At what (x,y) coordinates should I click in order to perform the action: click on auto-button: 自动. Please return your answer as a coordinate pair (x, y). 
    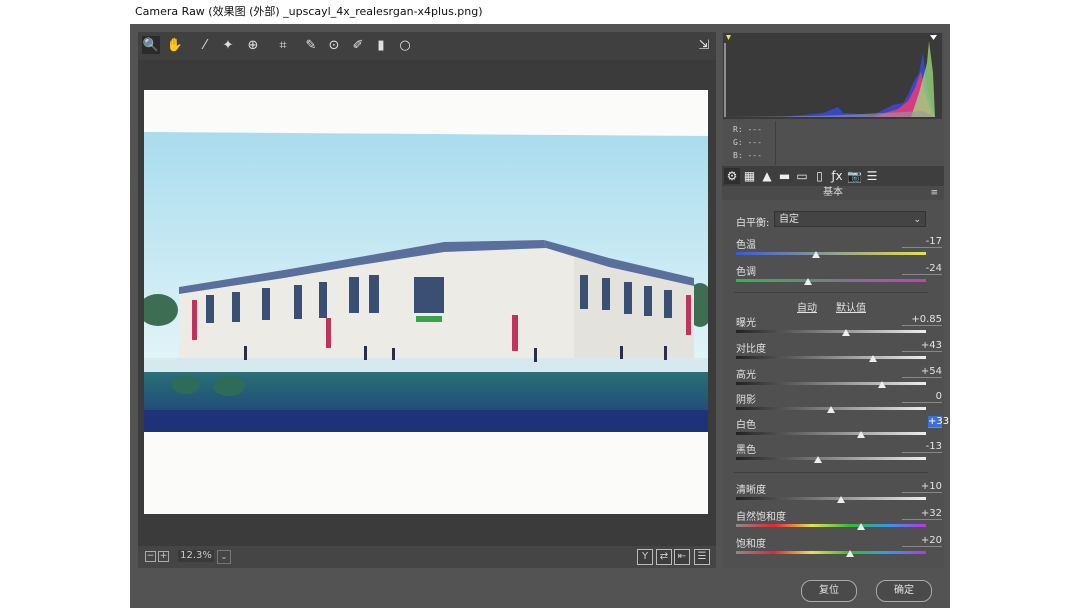
    Looking at the image, I should click on (807, 306).